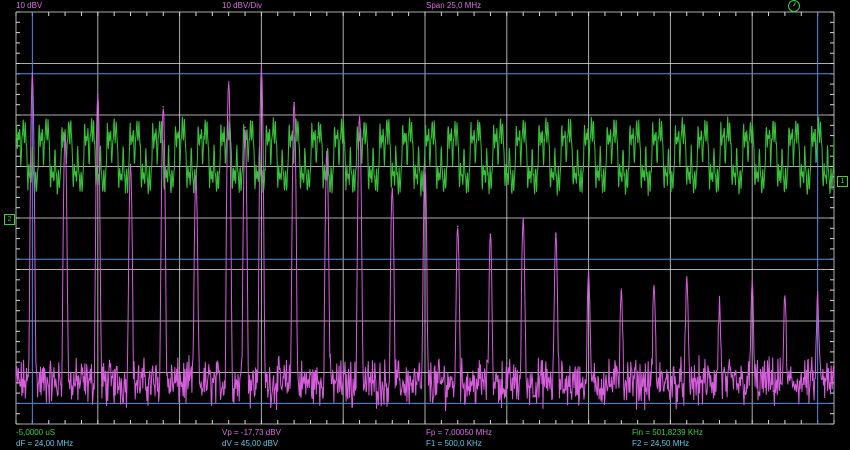  Describe the element at coordinates (794, 6) in the screenshot. I see `clock-icon` at that location.